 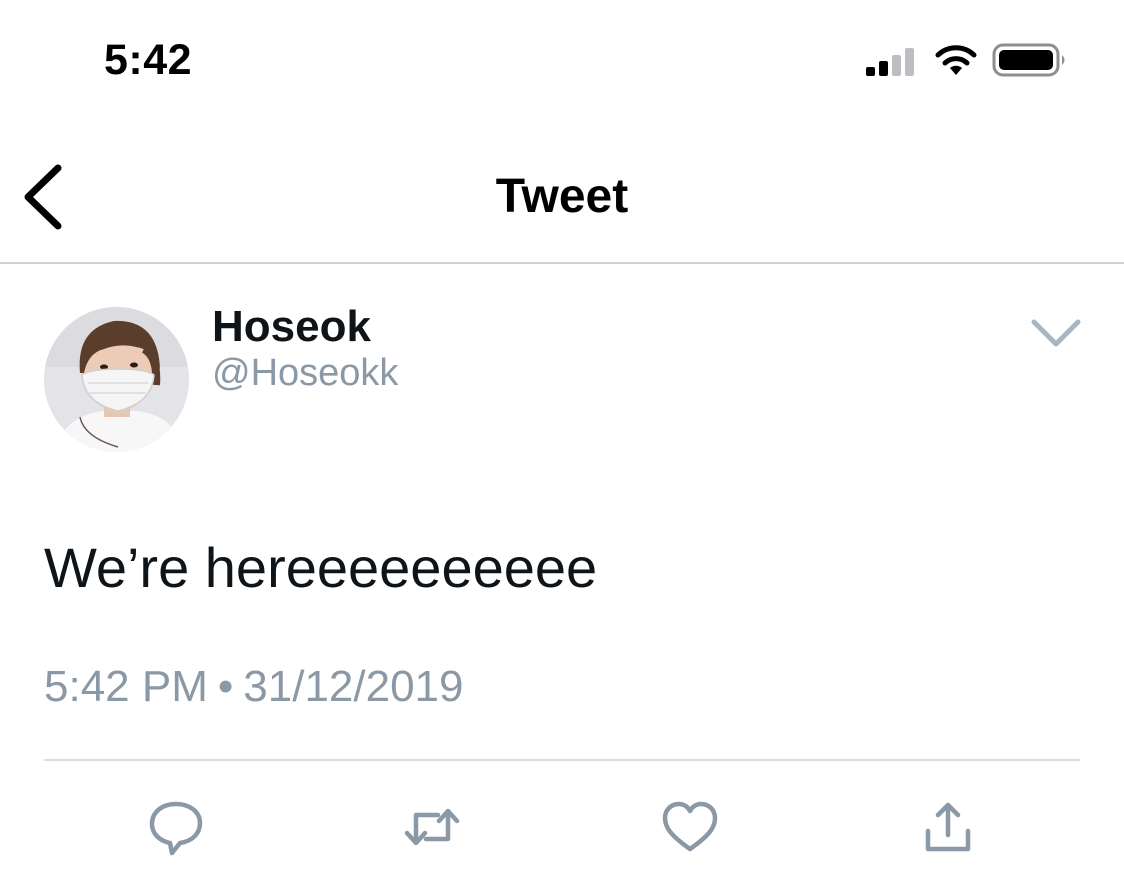 What do you see at coordinates (305, 373) in the screenshot?
I see `author-handle: @Hoseokk` at bounding box center [305, 373].